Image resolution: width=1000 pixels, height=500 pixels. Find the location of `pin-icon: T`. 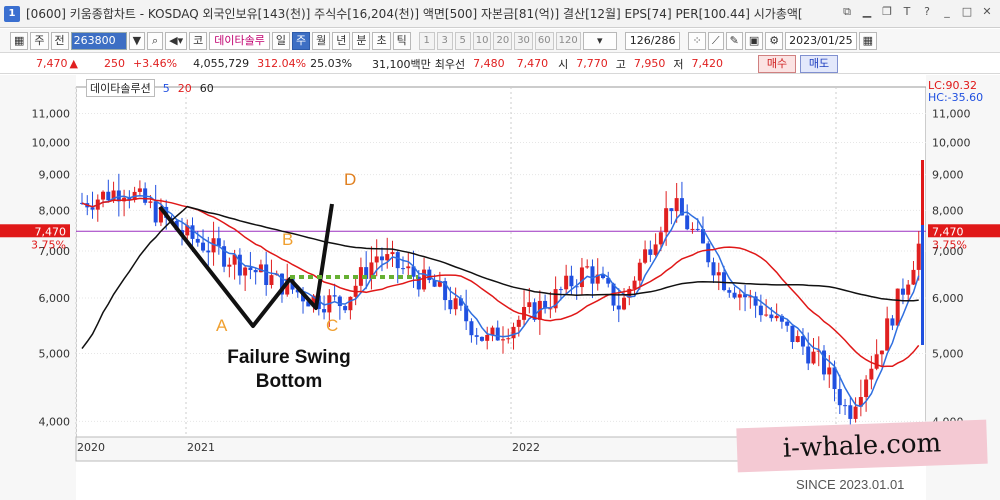

pin-icon: T is located at coordinates (907, 12).